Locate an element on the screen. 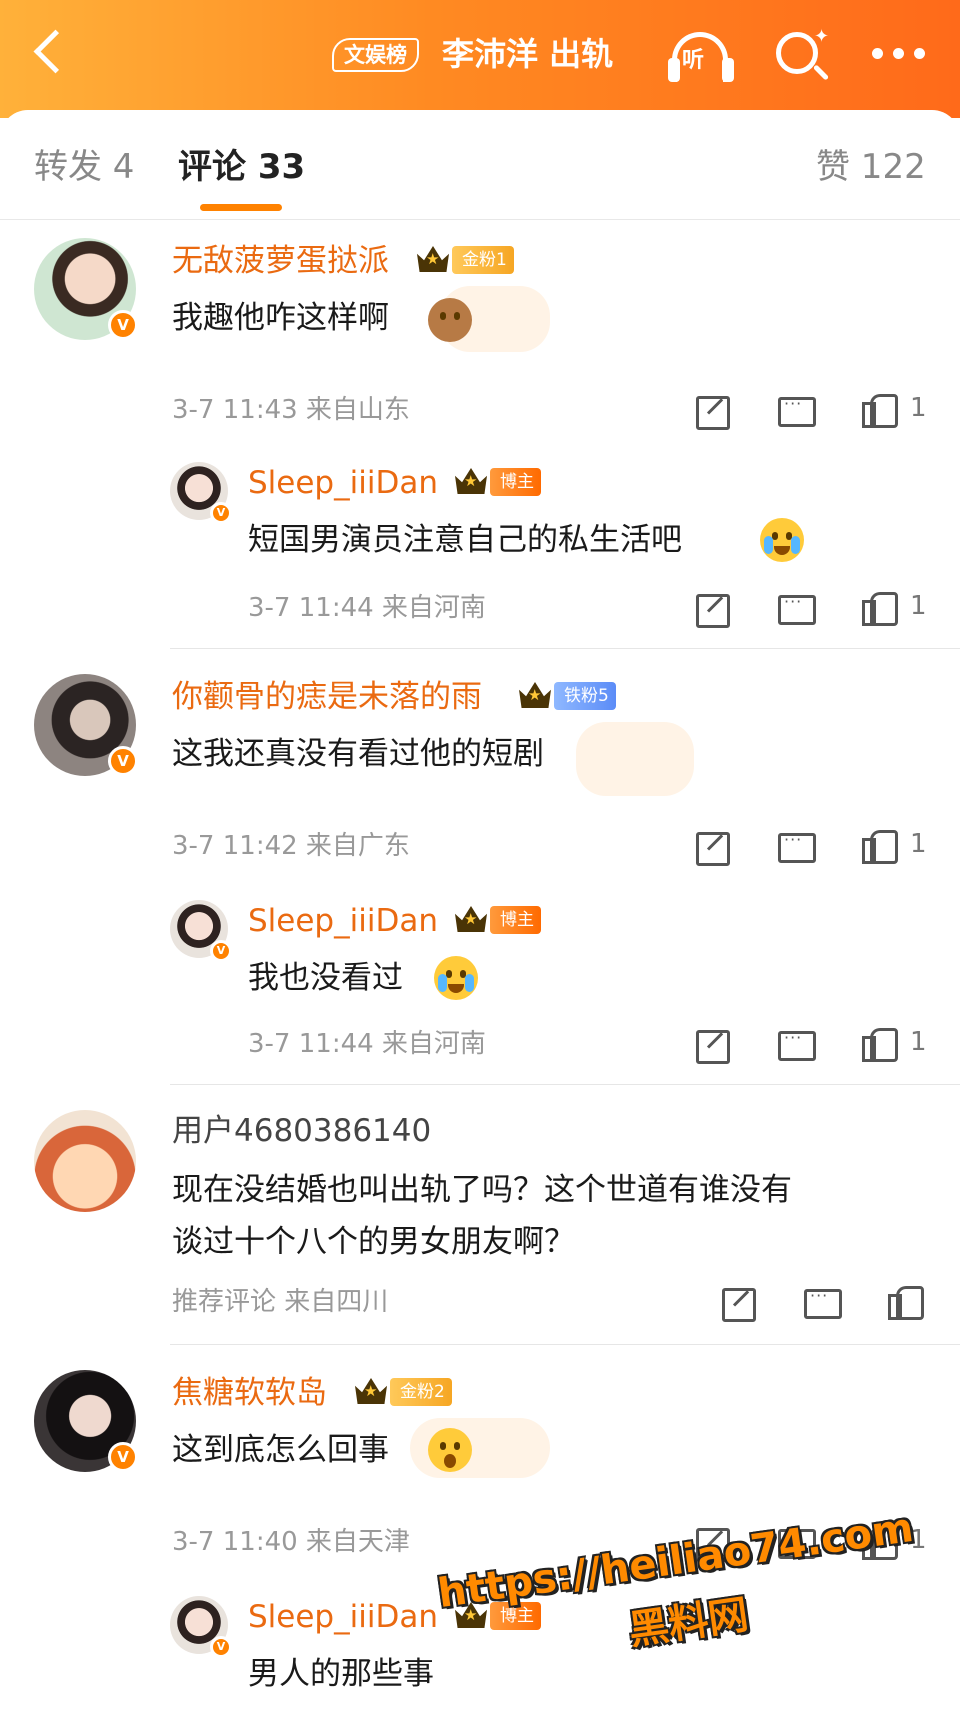 This screenshot has width=960, height=1713. avatar is located at coordinates (85, 1161).